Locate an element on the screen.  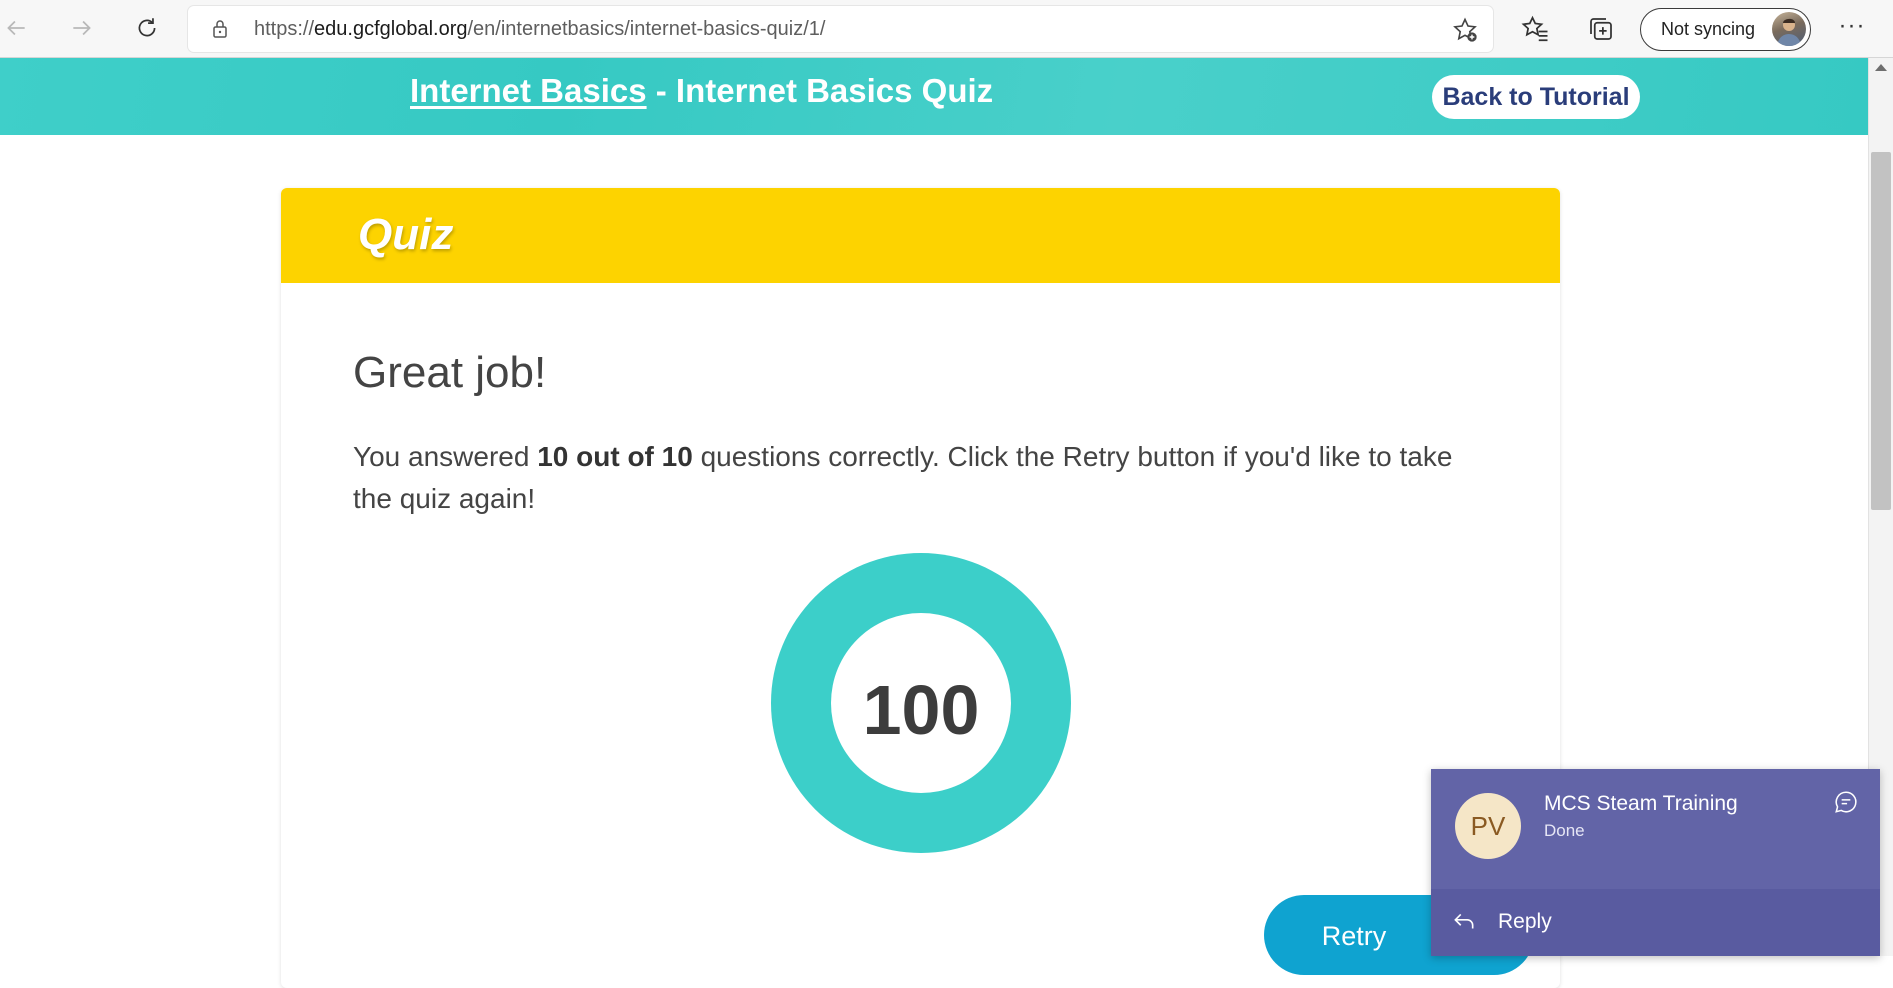
result-title: Great job! is located at coordinates (450, 372).